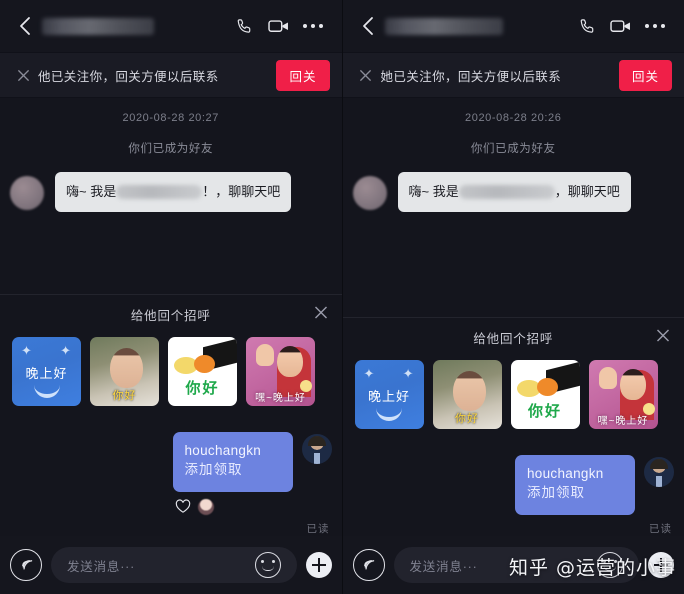 The width and height of the screenshot is (684, 594). What do you see at coordinates (205, 507) in the screenshot?
I see `reaction-avatar` at bounding box center [205, 507].